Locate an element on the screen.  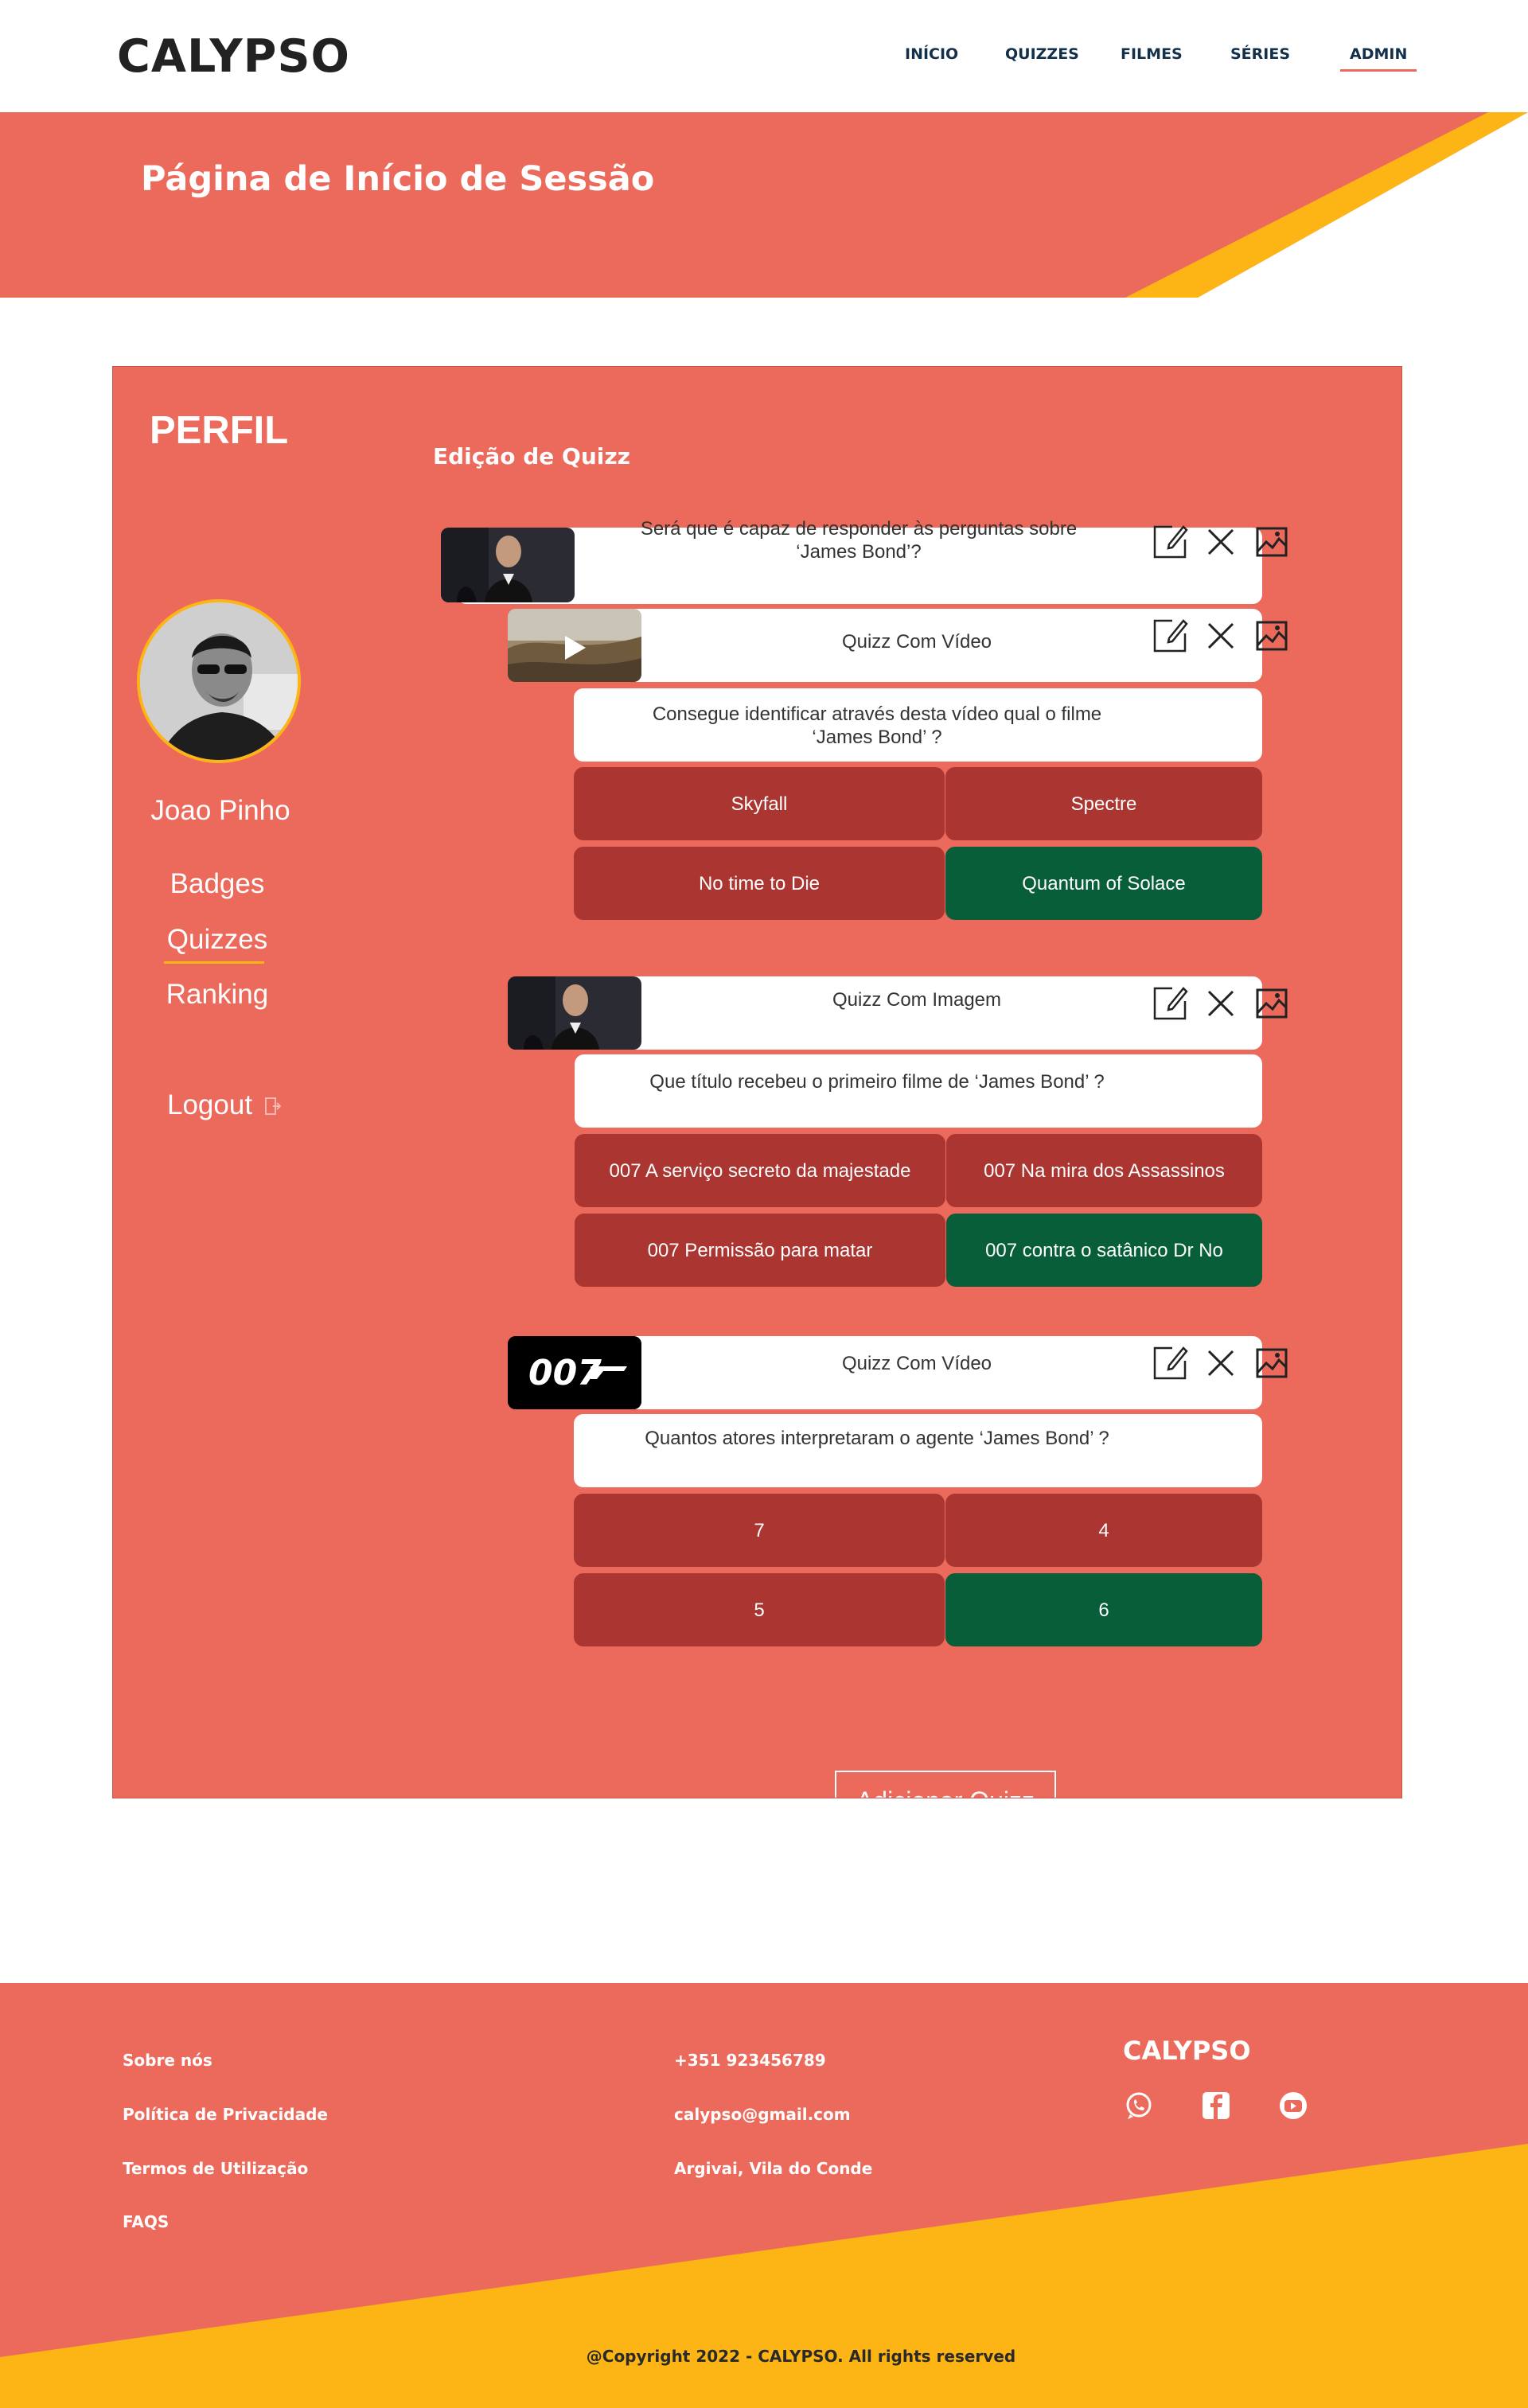
logout-button: Logout is located at coordinates (224, 1106).